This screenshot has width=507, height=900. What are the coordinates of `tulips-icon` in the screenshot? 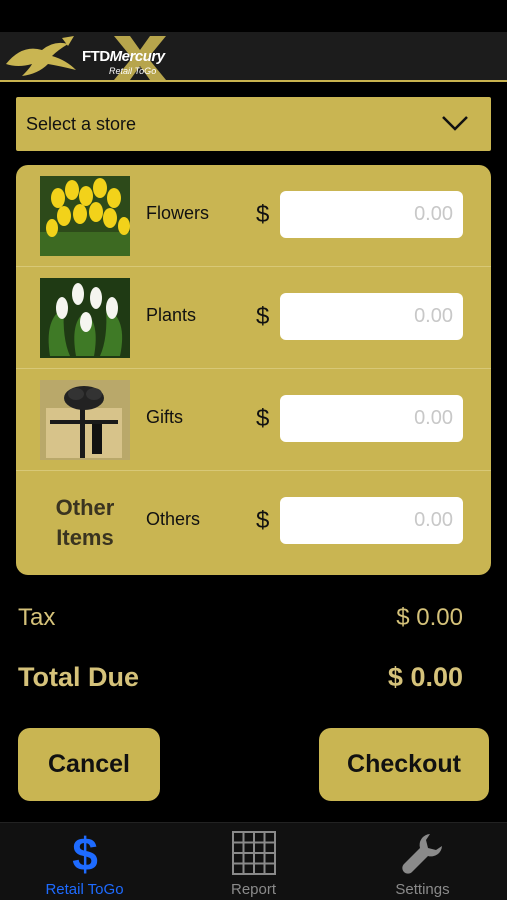 It's located at (85, 216).